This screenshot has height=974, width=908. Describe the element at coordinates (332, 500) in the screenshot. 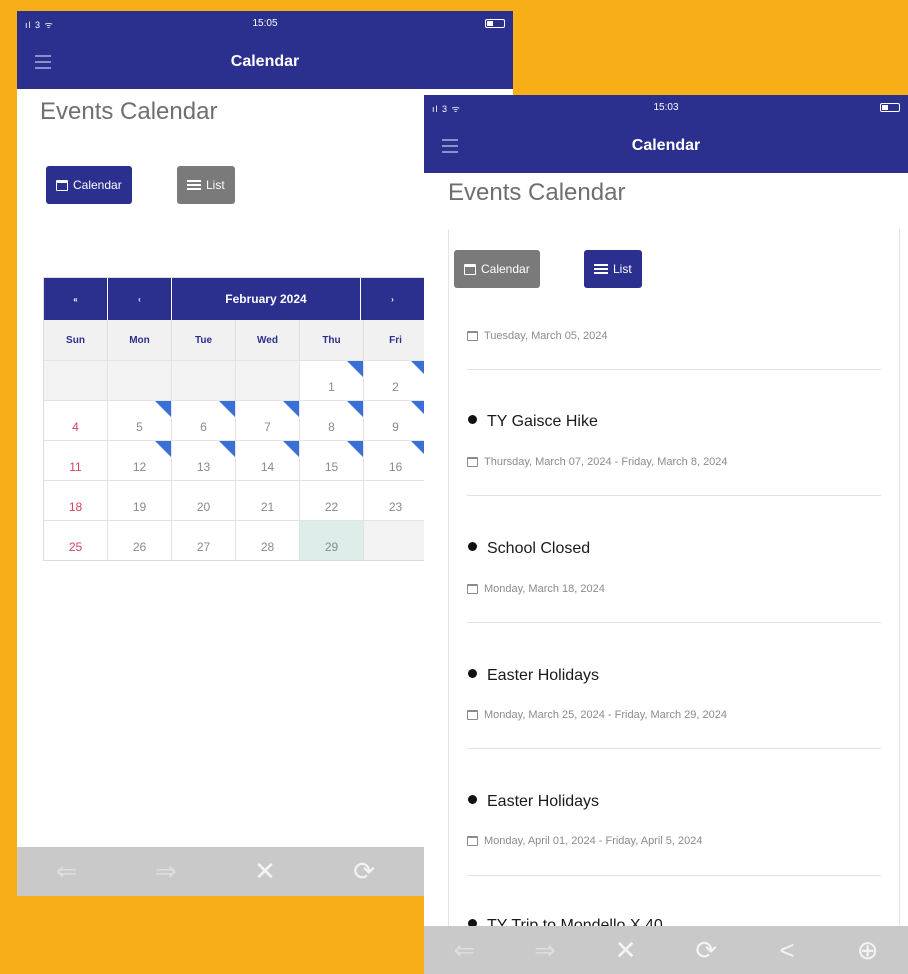

I see `calendar-day: 22` at that location.